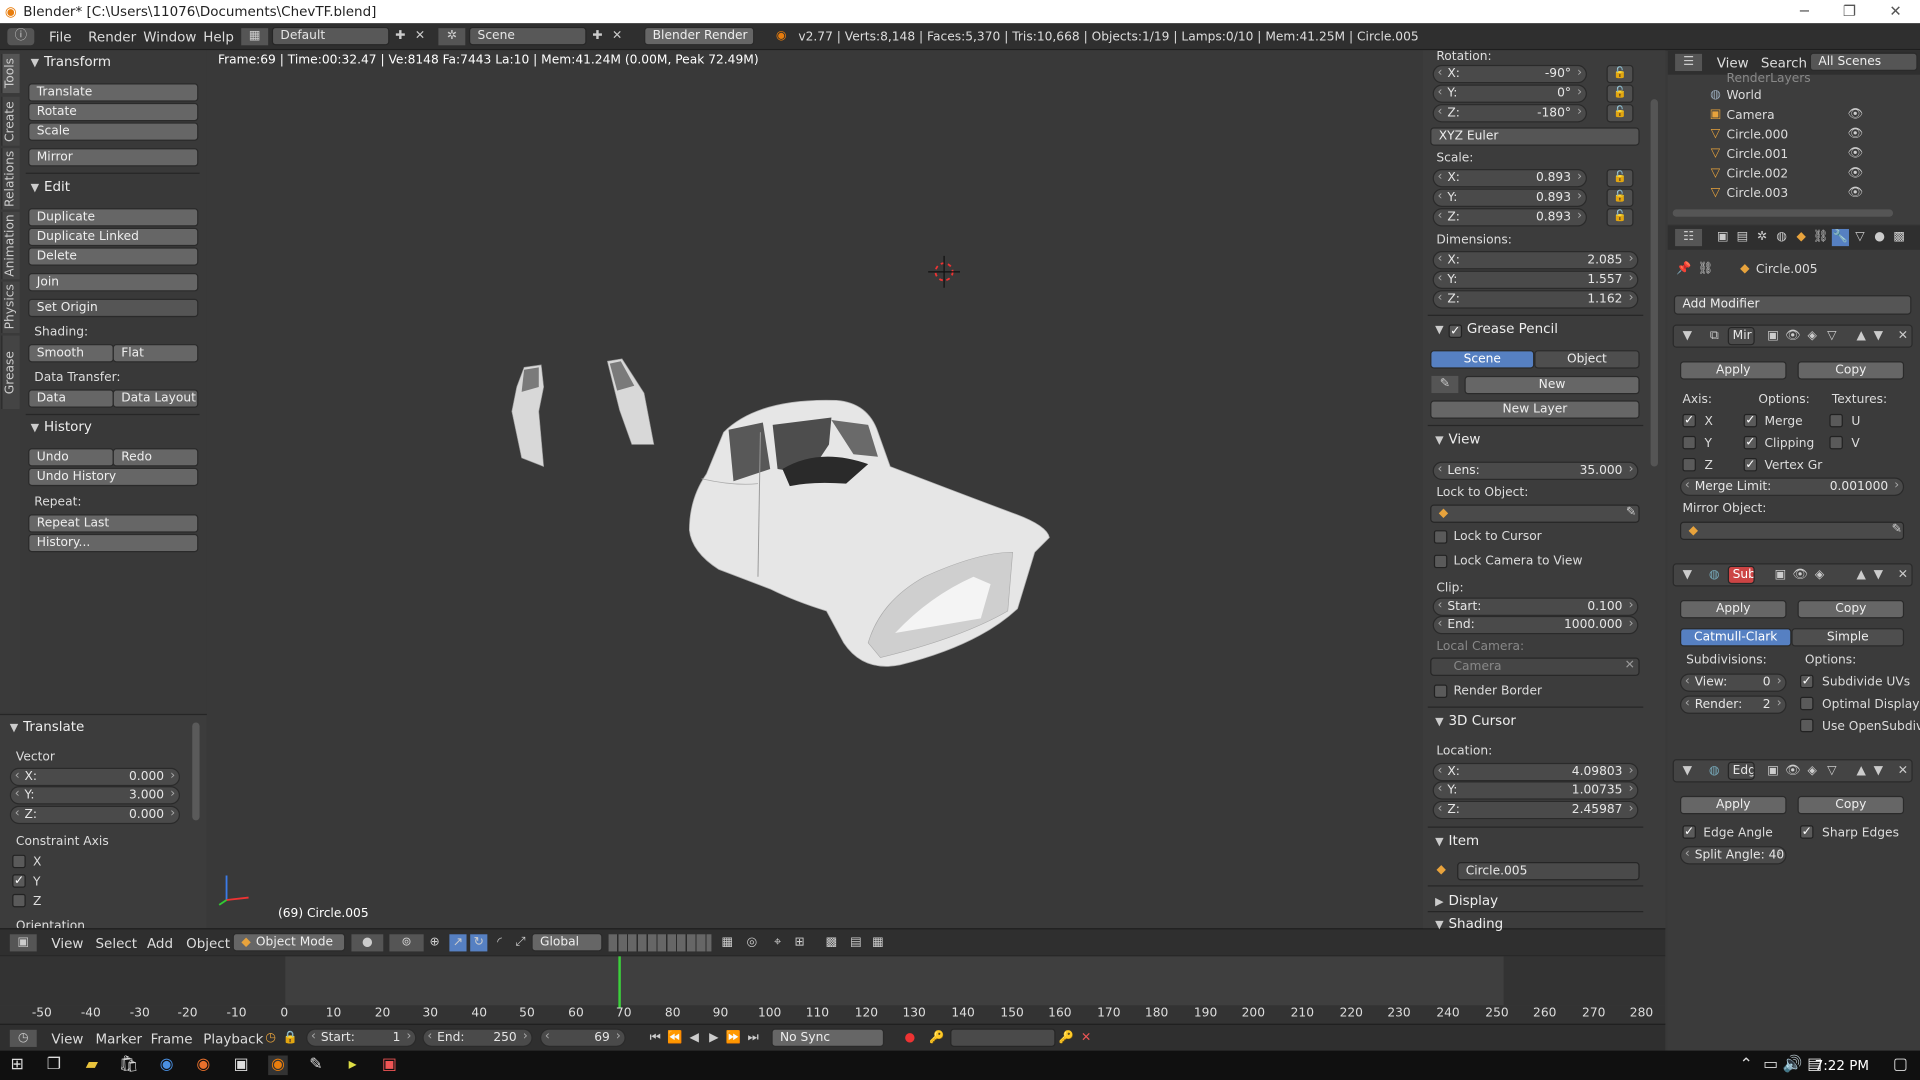 This screenshot has height=1080, width=1920. I want to click on menu-select: Select, so click(117, 944).